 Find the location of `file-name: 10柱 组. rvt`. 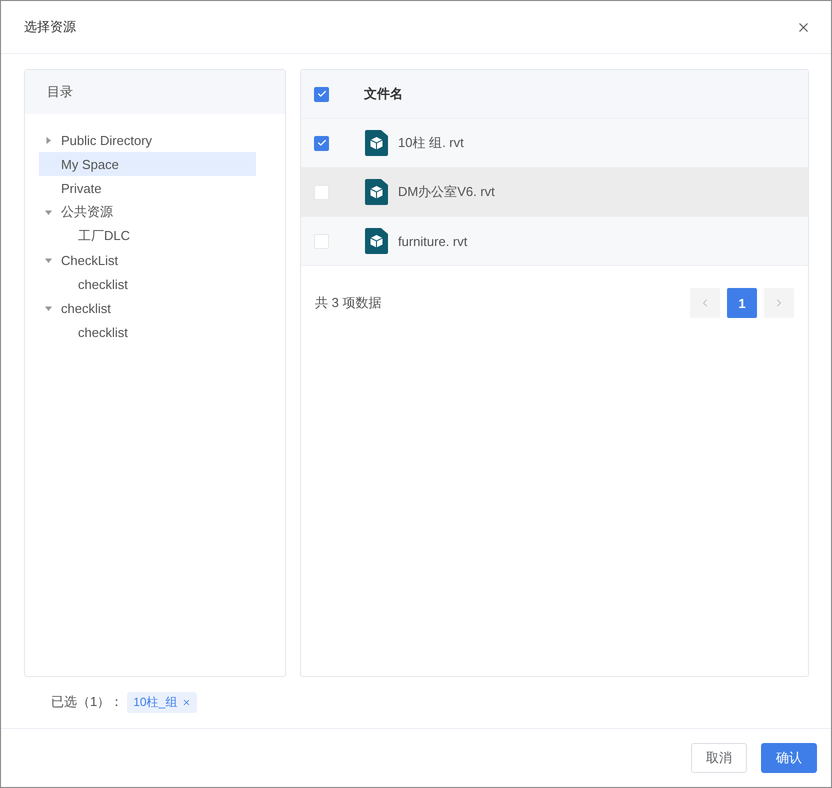

file-name: 10柱 组. rvt is located at coordinates (431, 143).